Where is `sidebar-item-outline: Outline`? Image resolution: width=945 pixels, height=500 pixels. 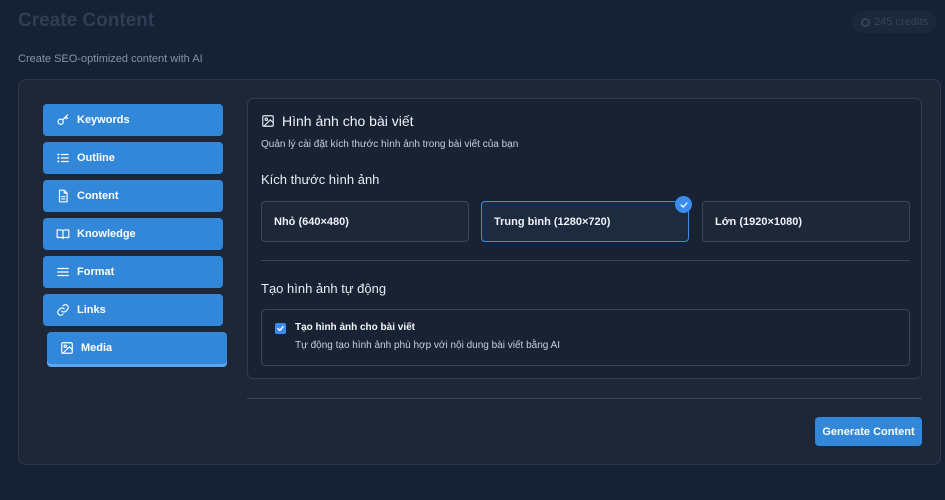 sidebar-item-outline: Outline is located at coordinates (133, 158).